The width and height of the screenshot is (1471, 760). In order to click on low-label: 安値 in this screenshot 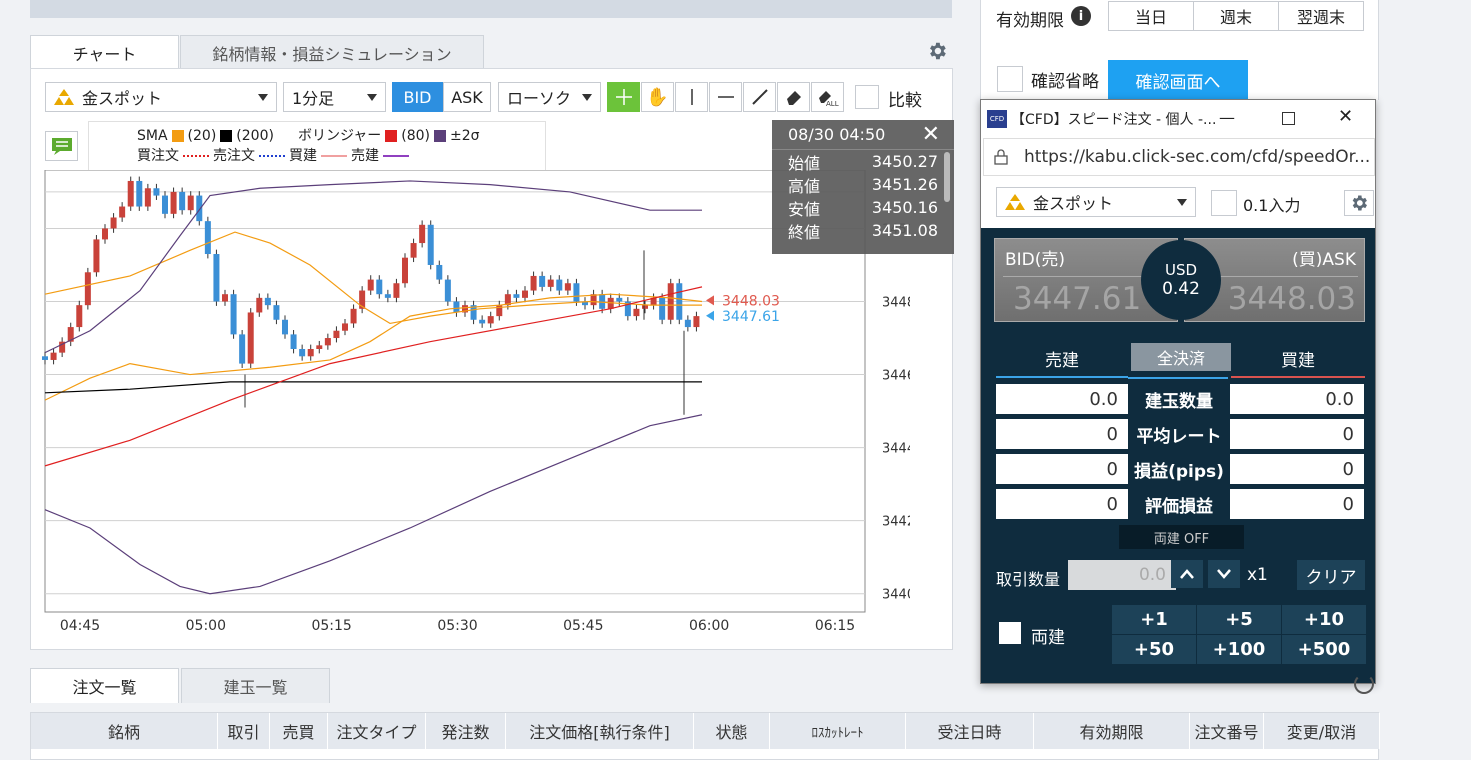, I will do `click(804, 209)`.